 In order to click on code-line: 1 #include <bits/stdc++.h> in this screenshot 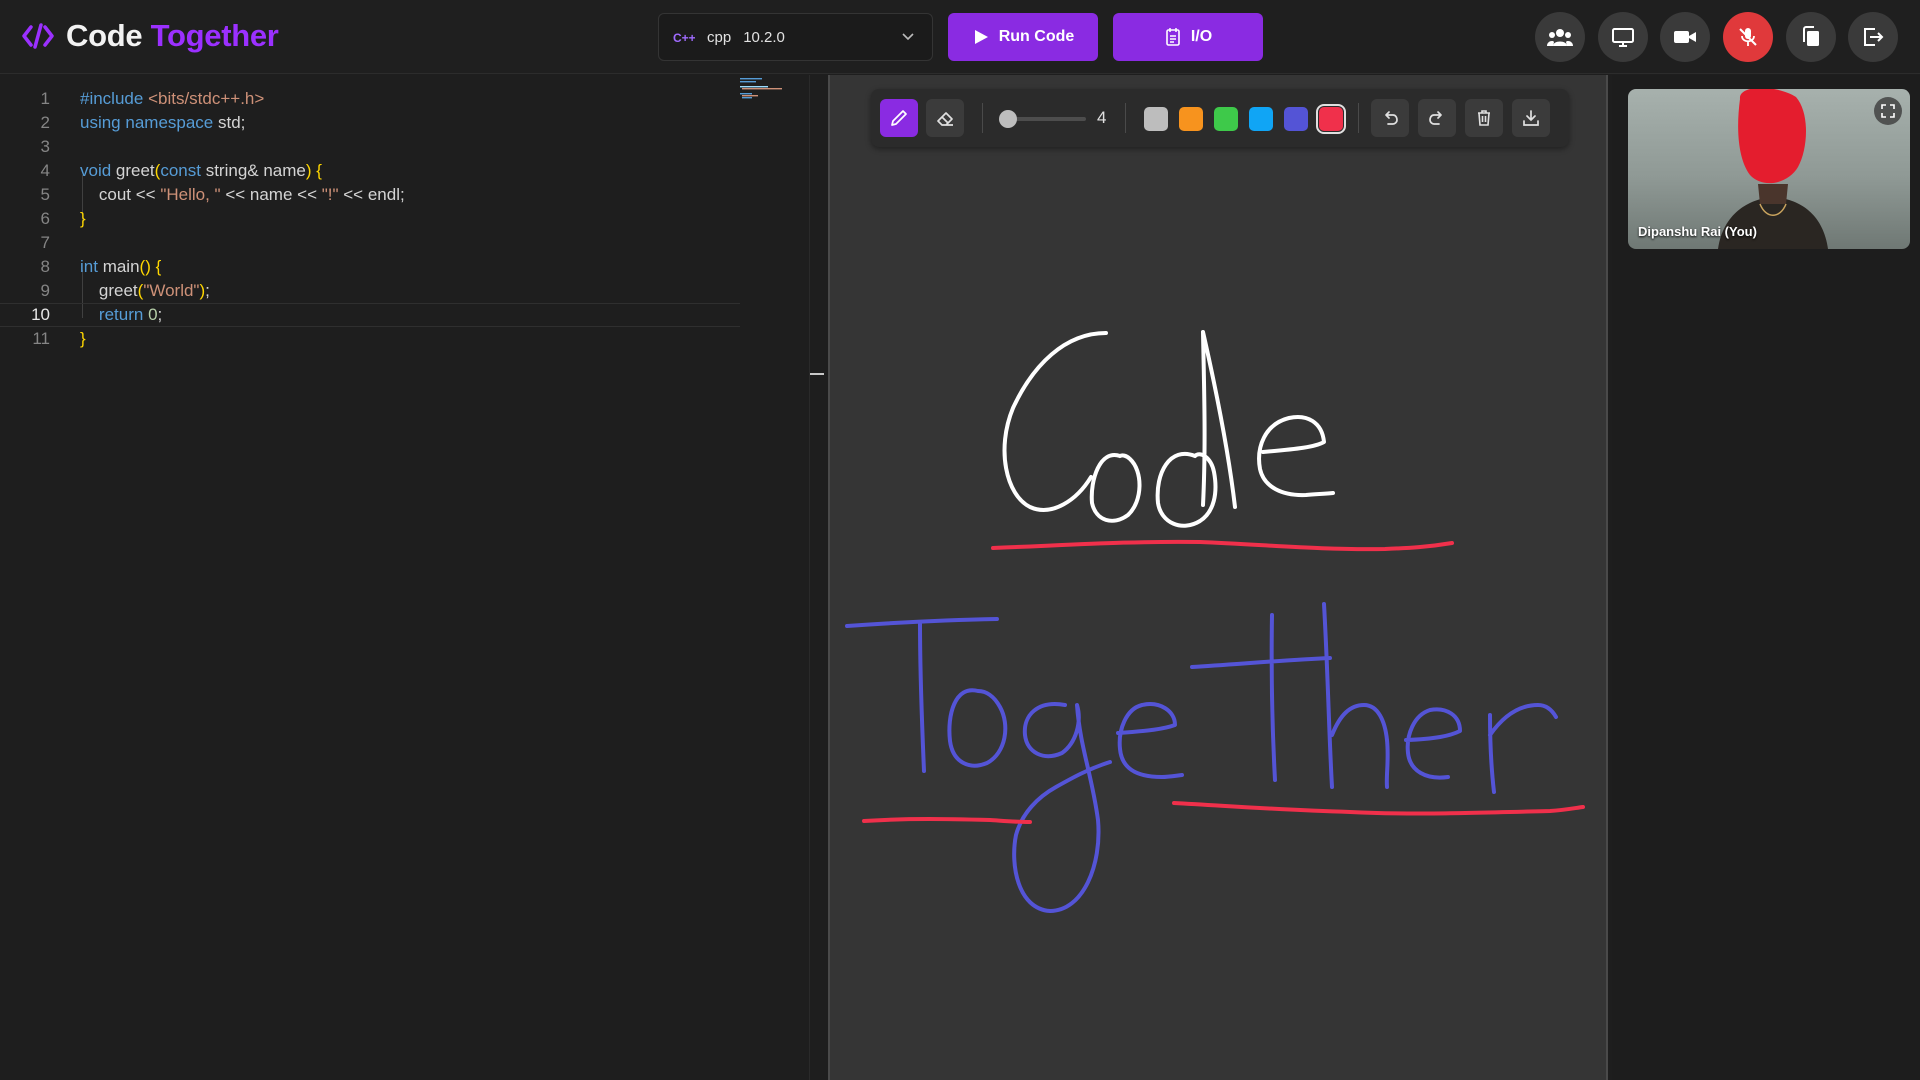, I will do `click(370, 99)`.